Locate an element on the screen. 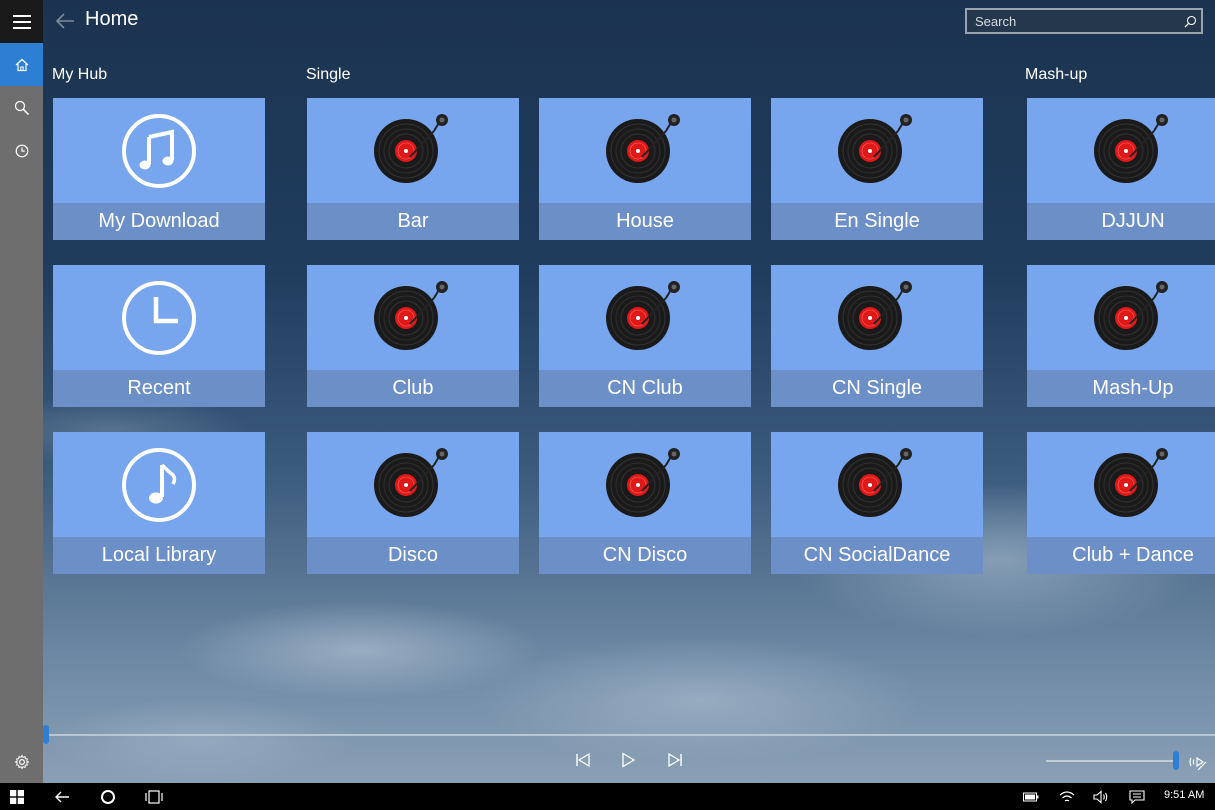 This screenshot has height=810, width=1215. task-view-button is located at coordinates (154, 797).